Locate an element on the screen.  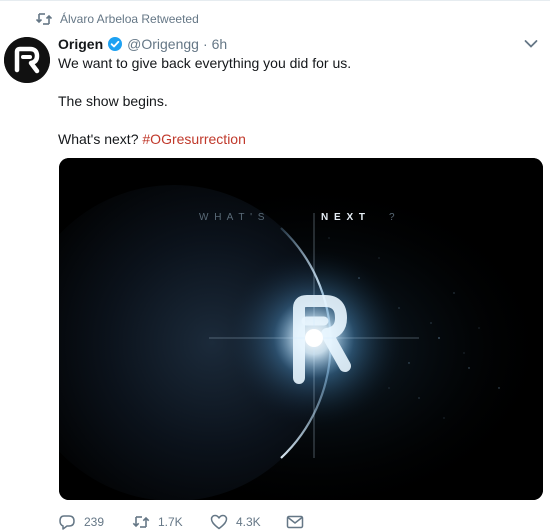
tweet-text-line-3: What's next? #OGresurrection is located at coordinates (152, 139).